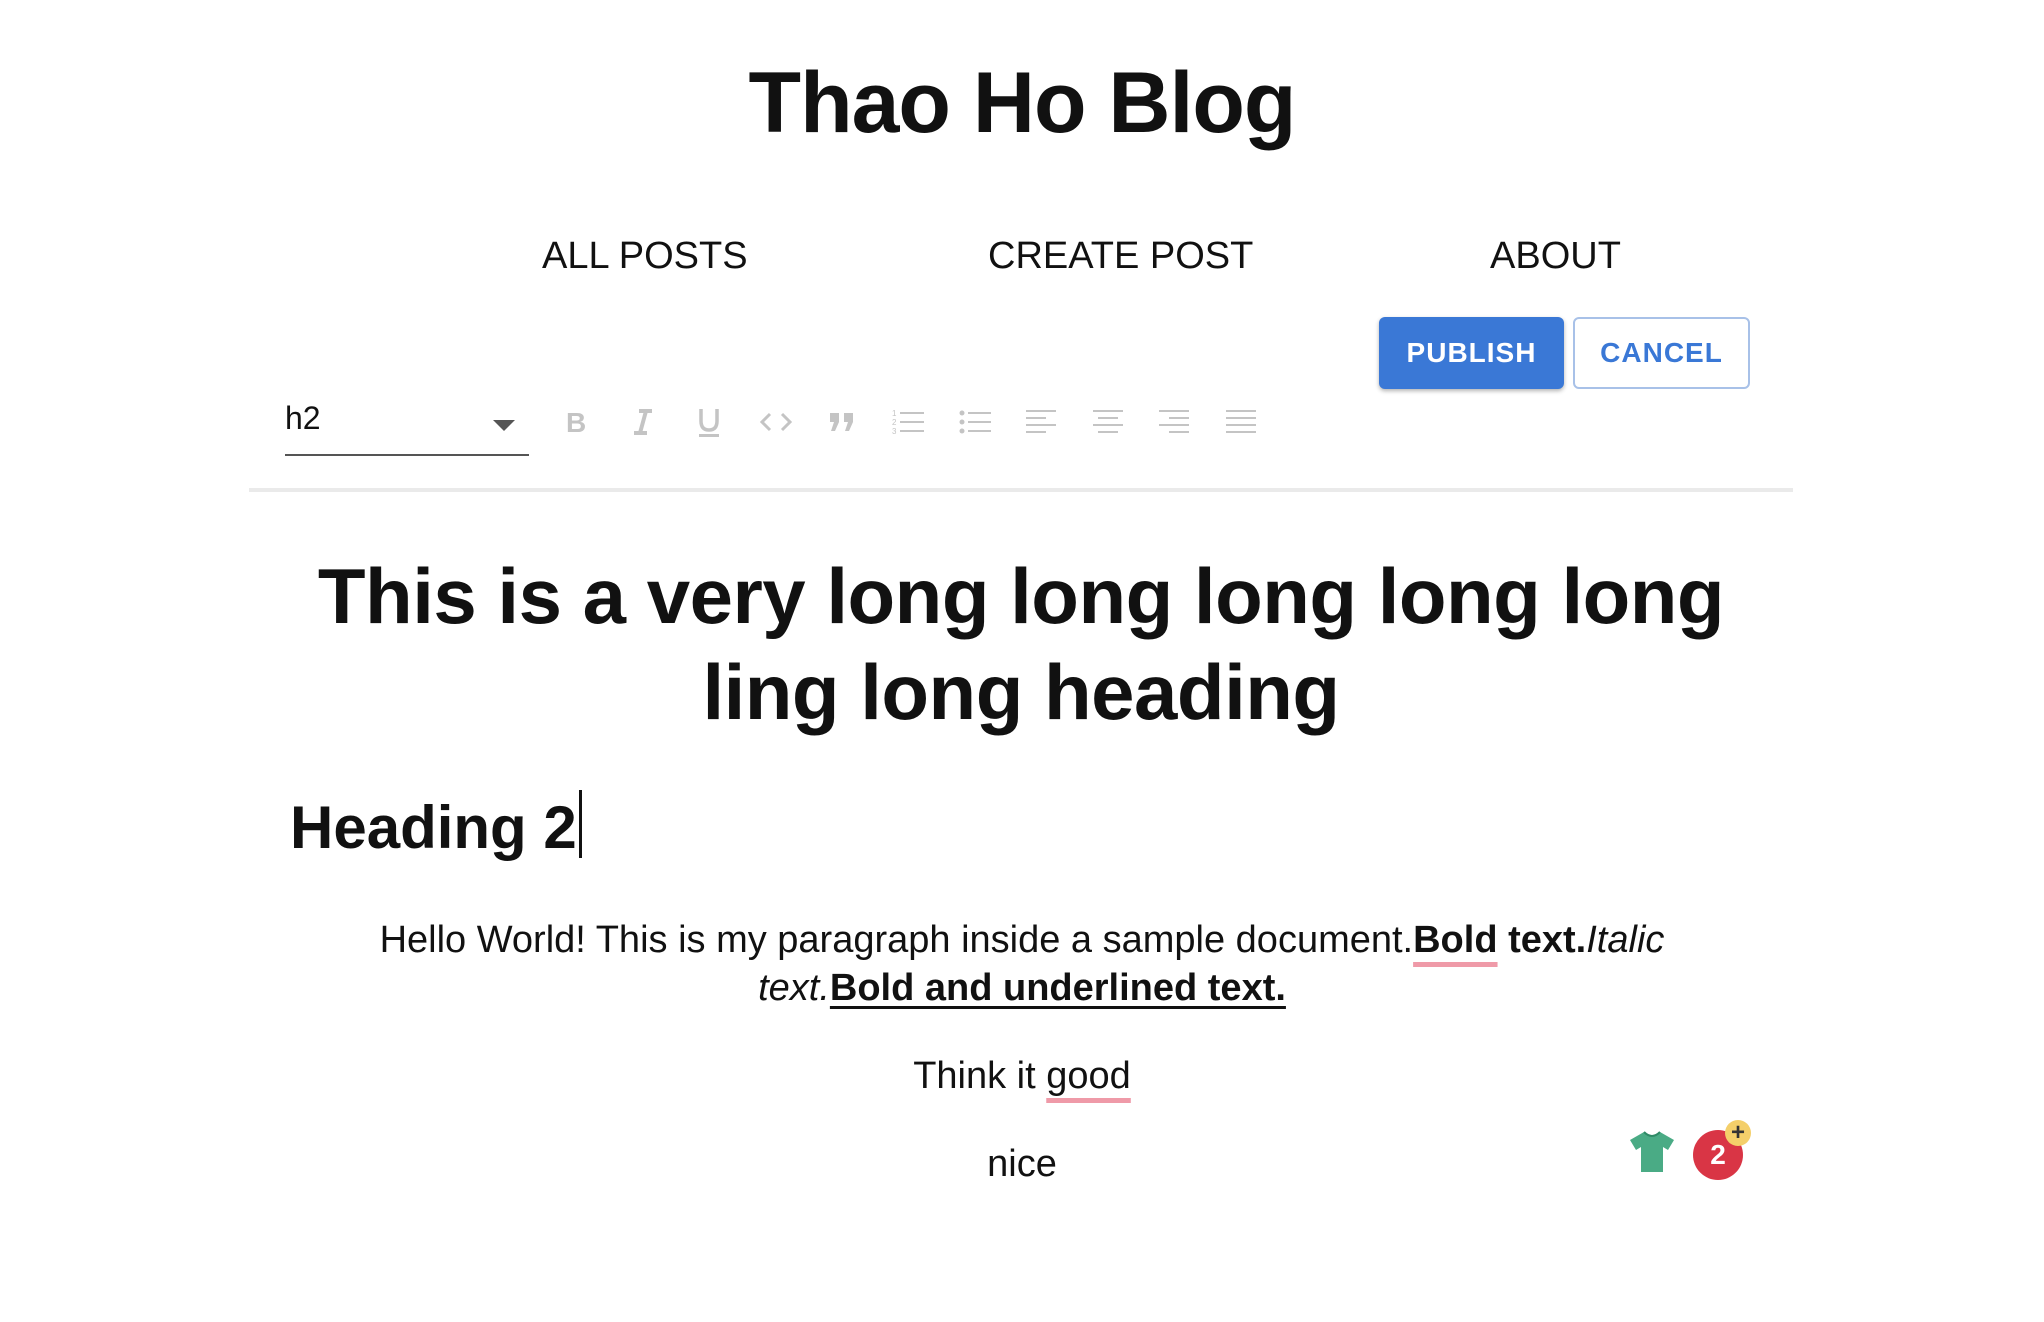 This screenshot has width=2044, height=1322. What do you see at coordinates (580, 824) in the screenshot?
I see `text-cursor` at bounding box center [580, 824].